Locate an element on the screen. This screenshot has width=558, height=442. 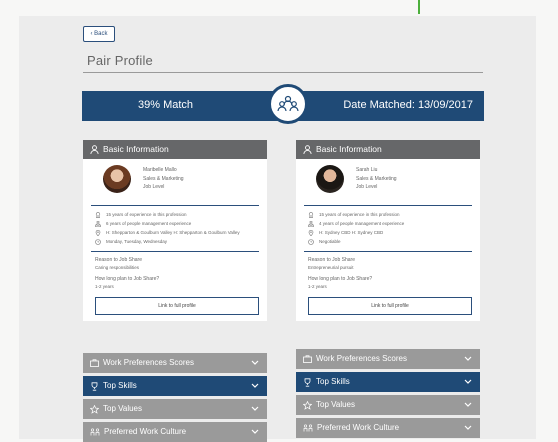
back-button: ‹ Back is located at coordinates (99, 34).